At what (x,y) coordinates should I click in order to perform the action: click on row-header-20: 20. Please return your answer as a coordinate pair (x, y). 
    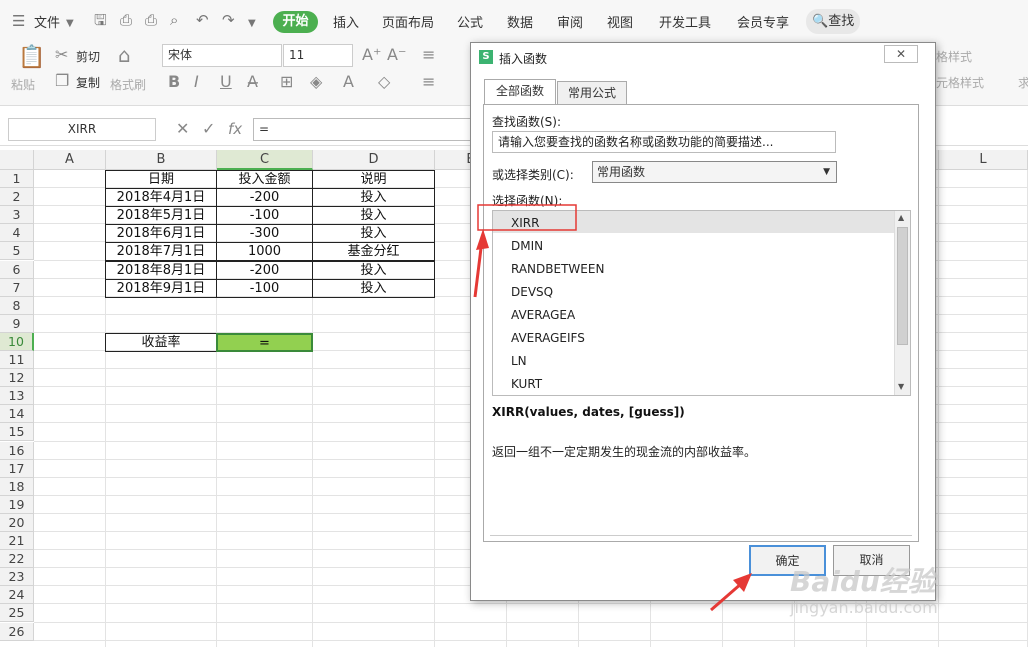
    Looking at the image, I should click on (17, 522).